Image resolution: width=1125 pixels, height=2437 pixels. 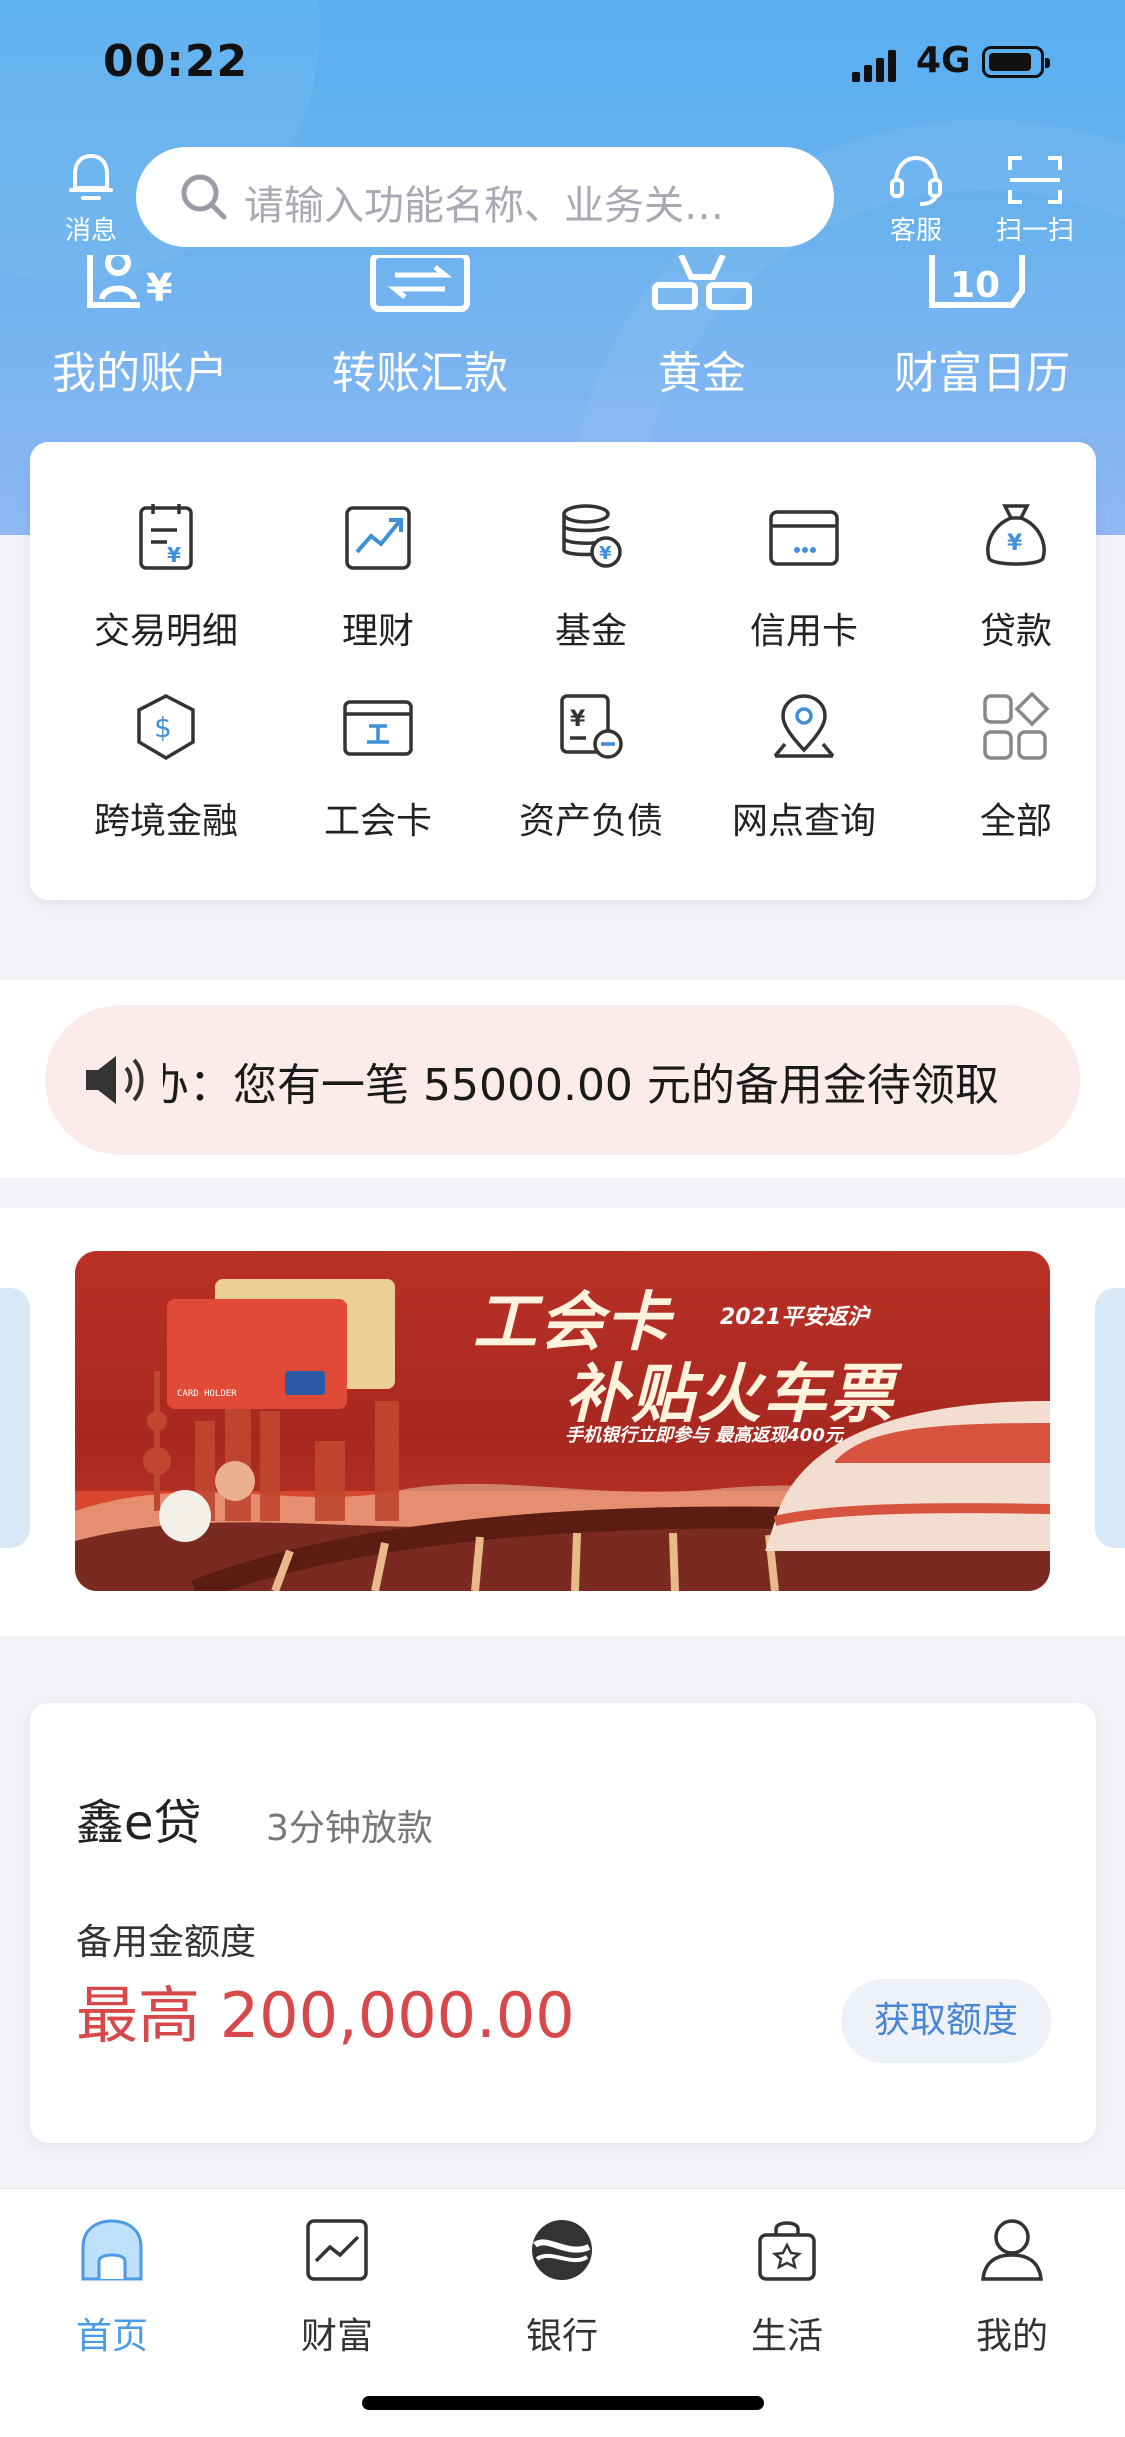 What do you see at coordinates (1035, 180) in the screenshot?
I see `scan-icon` at bounding box center [1035, 180].